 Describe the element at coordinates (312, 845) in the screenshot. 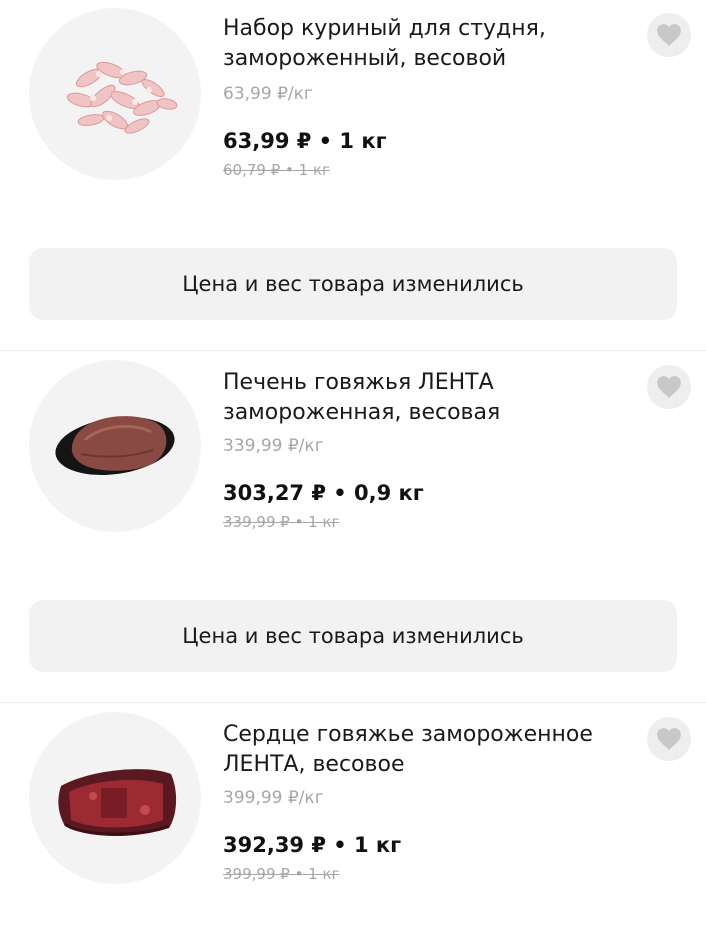

I see `price: 392,39 ₽ • 1 кг` at that location.